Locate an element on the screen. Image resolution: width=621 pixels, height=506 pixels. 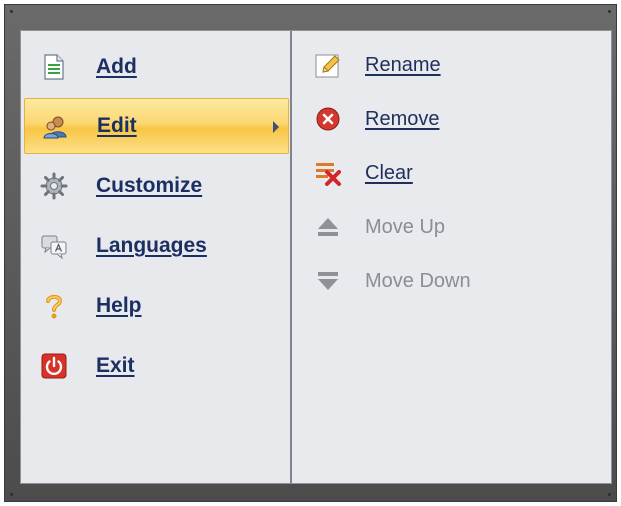
add-document-icon is located at coordinates (54, 67).